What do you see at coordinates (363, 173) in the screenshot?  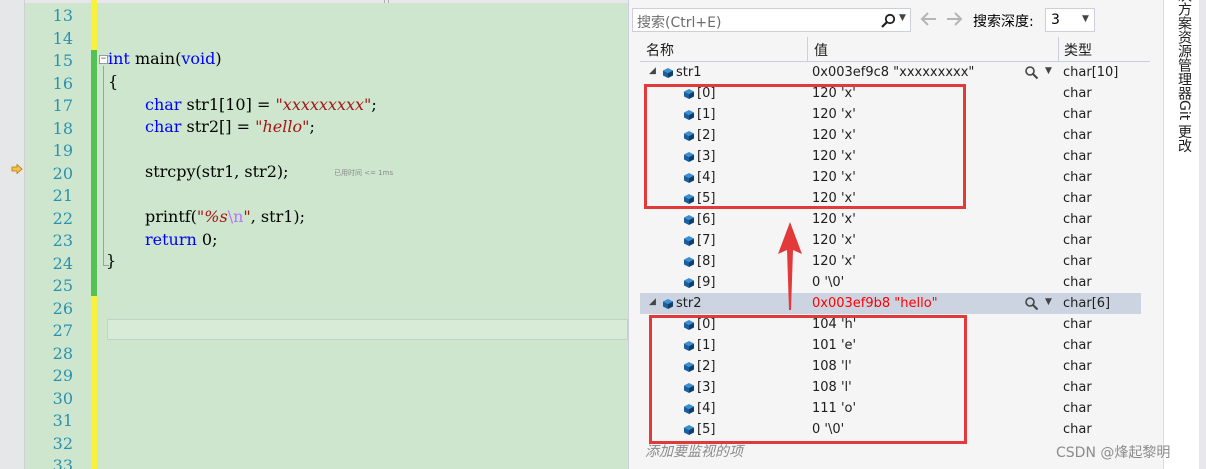 I see `perf-tip: 已用时间 <= 1ms` at bounding box center [363, 173].